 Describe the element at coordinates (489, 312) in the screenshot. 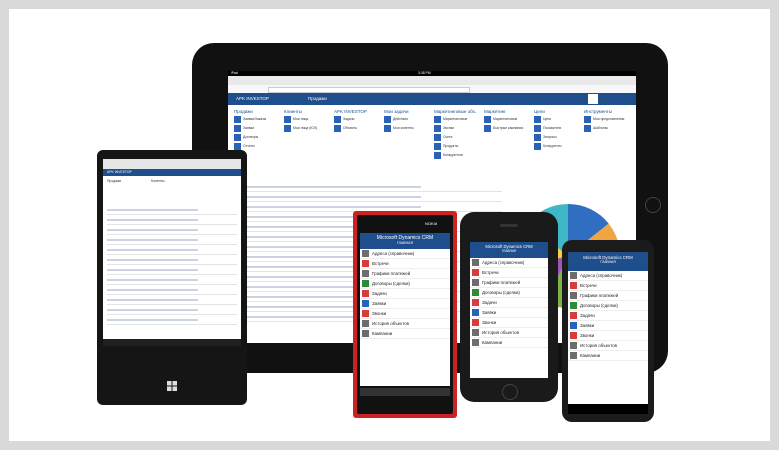

I see `menu-item-label: Заявки` at that location.